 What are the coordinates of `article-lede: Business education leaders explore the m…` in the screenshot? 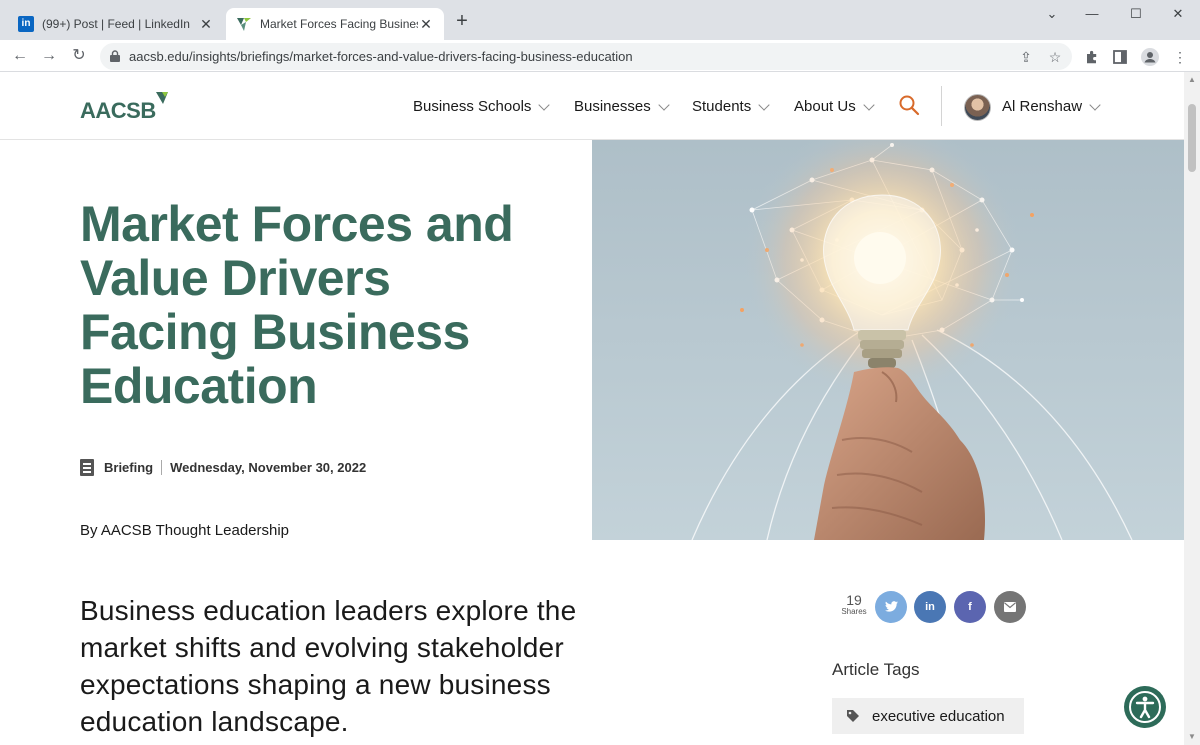 It's located at (328, 666).